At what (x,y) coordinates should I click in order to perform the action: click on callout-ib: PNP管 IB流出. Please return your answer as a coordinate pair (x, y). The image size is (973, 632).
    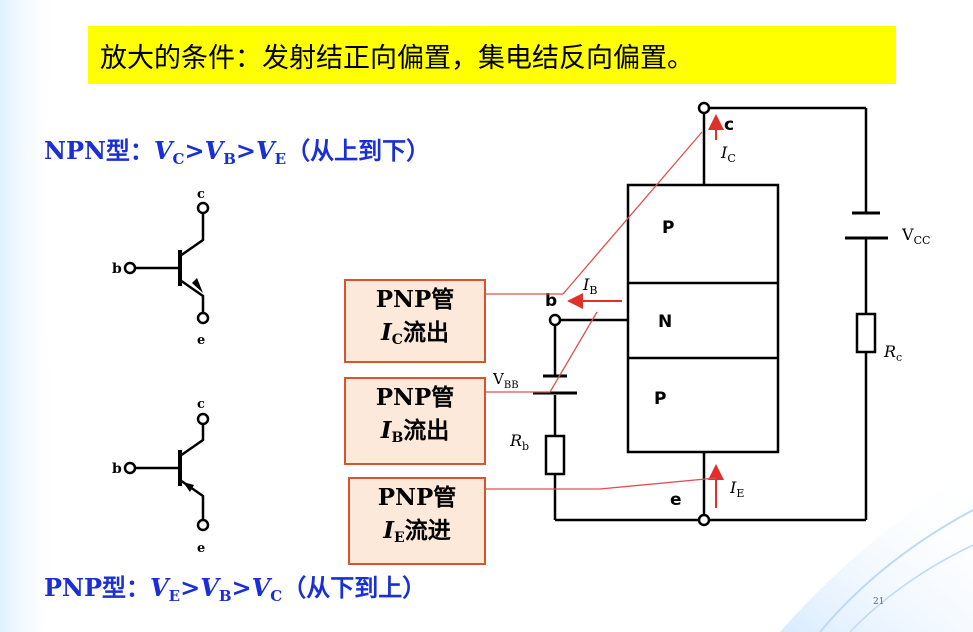
    Looking at the image, I should click on (415, 421).